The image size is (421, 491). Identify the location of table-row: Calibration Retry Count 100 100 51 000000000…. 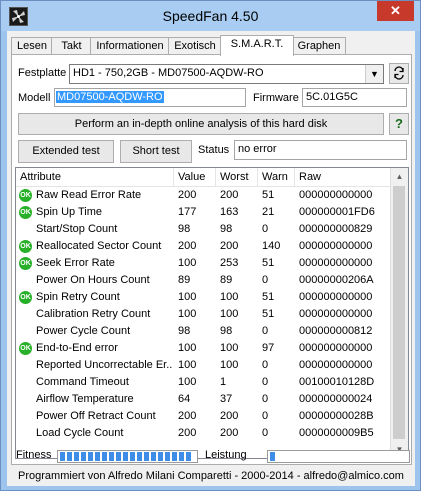
(204, 314).